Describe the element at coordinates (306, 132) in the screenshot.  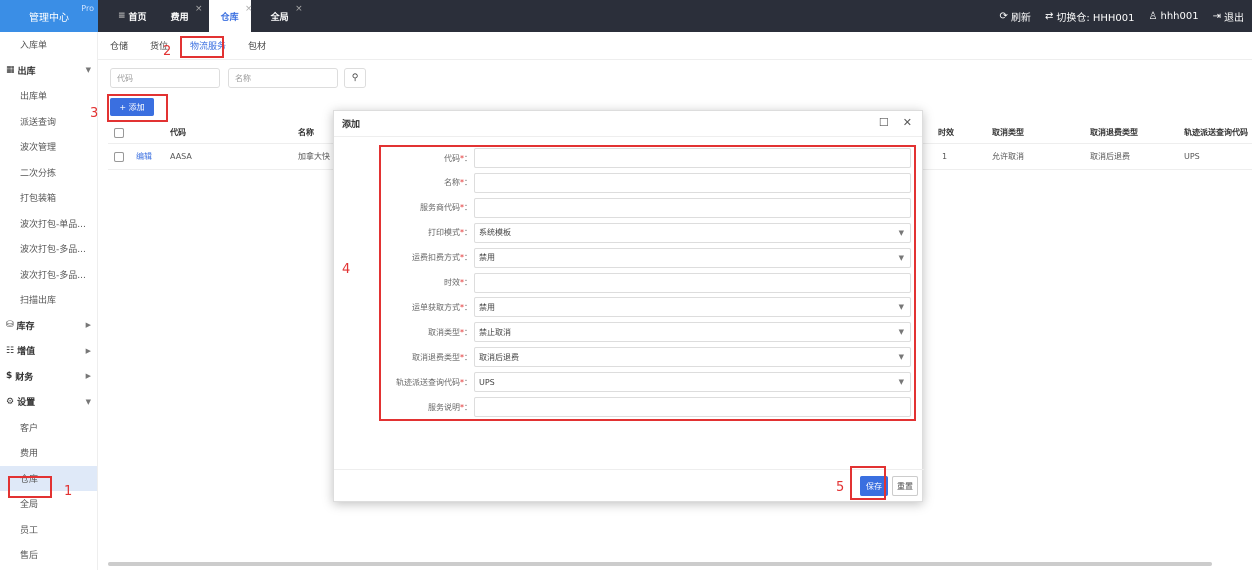
I see `col-name: 名称` at that location.